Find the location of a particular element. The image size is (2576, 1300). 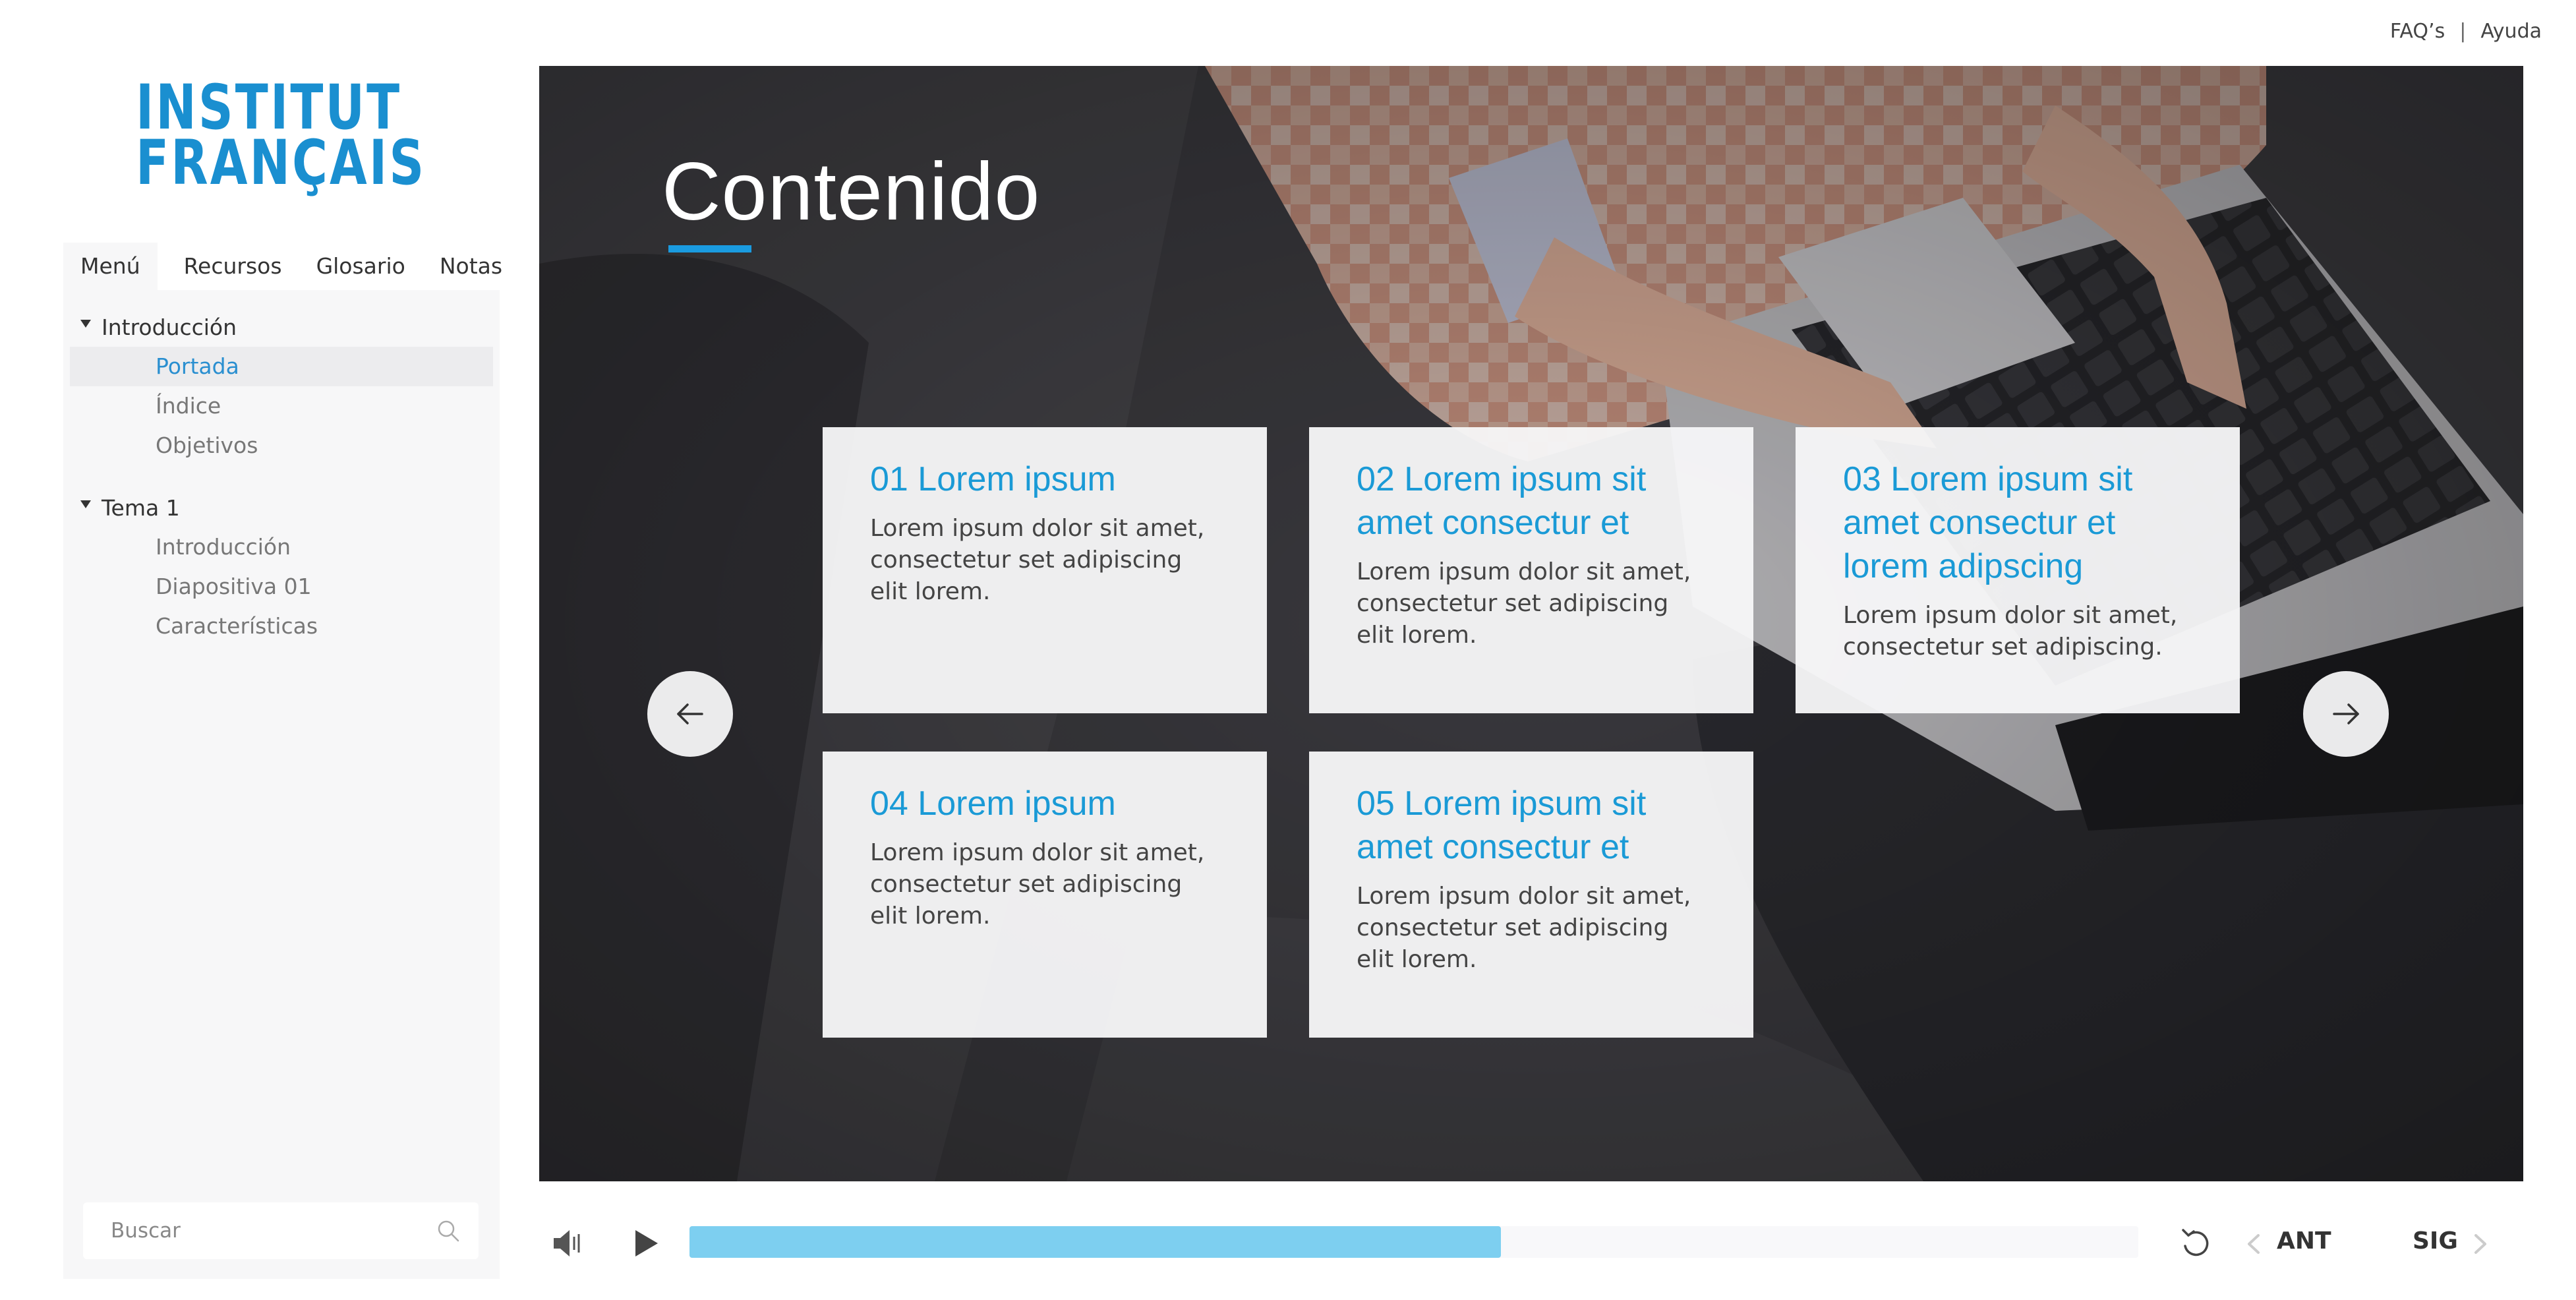

faq-link: FAQ’s is located at coordinates (2417, 31).